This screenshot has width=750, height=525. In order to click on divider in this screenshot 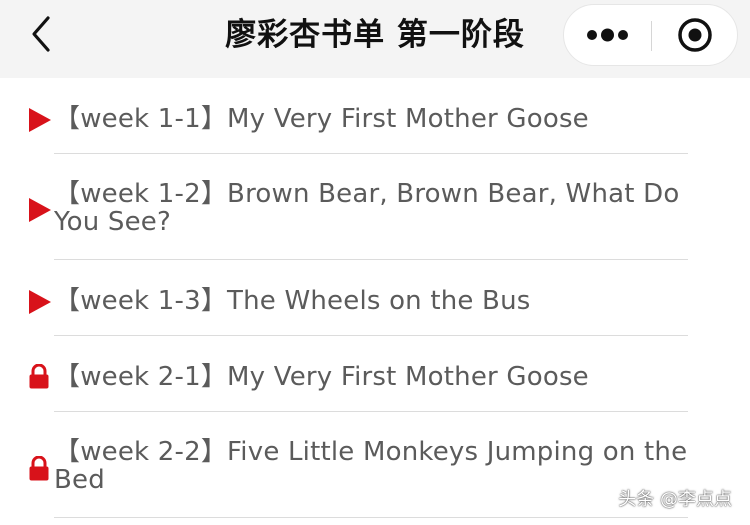, I will do `click(371, 517)`.